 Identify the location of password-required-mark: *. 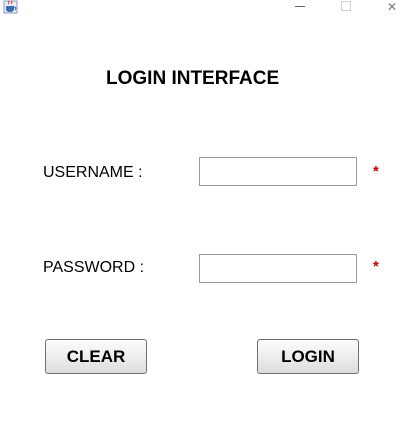
(376, 266).